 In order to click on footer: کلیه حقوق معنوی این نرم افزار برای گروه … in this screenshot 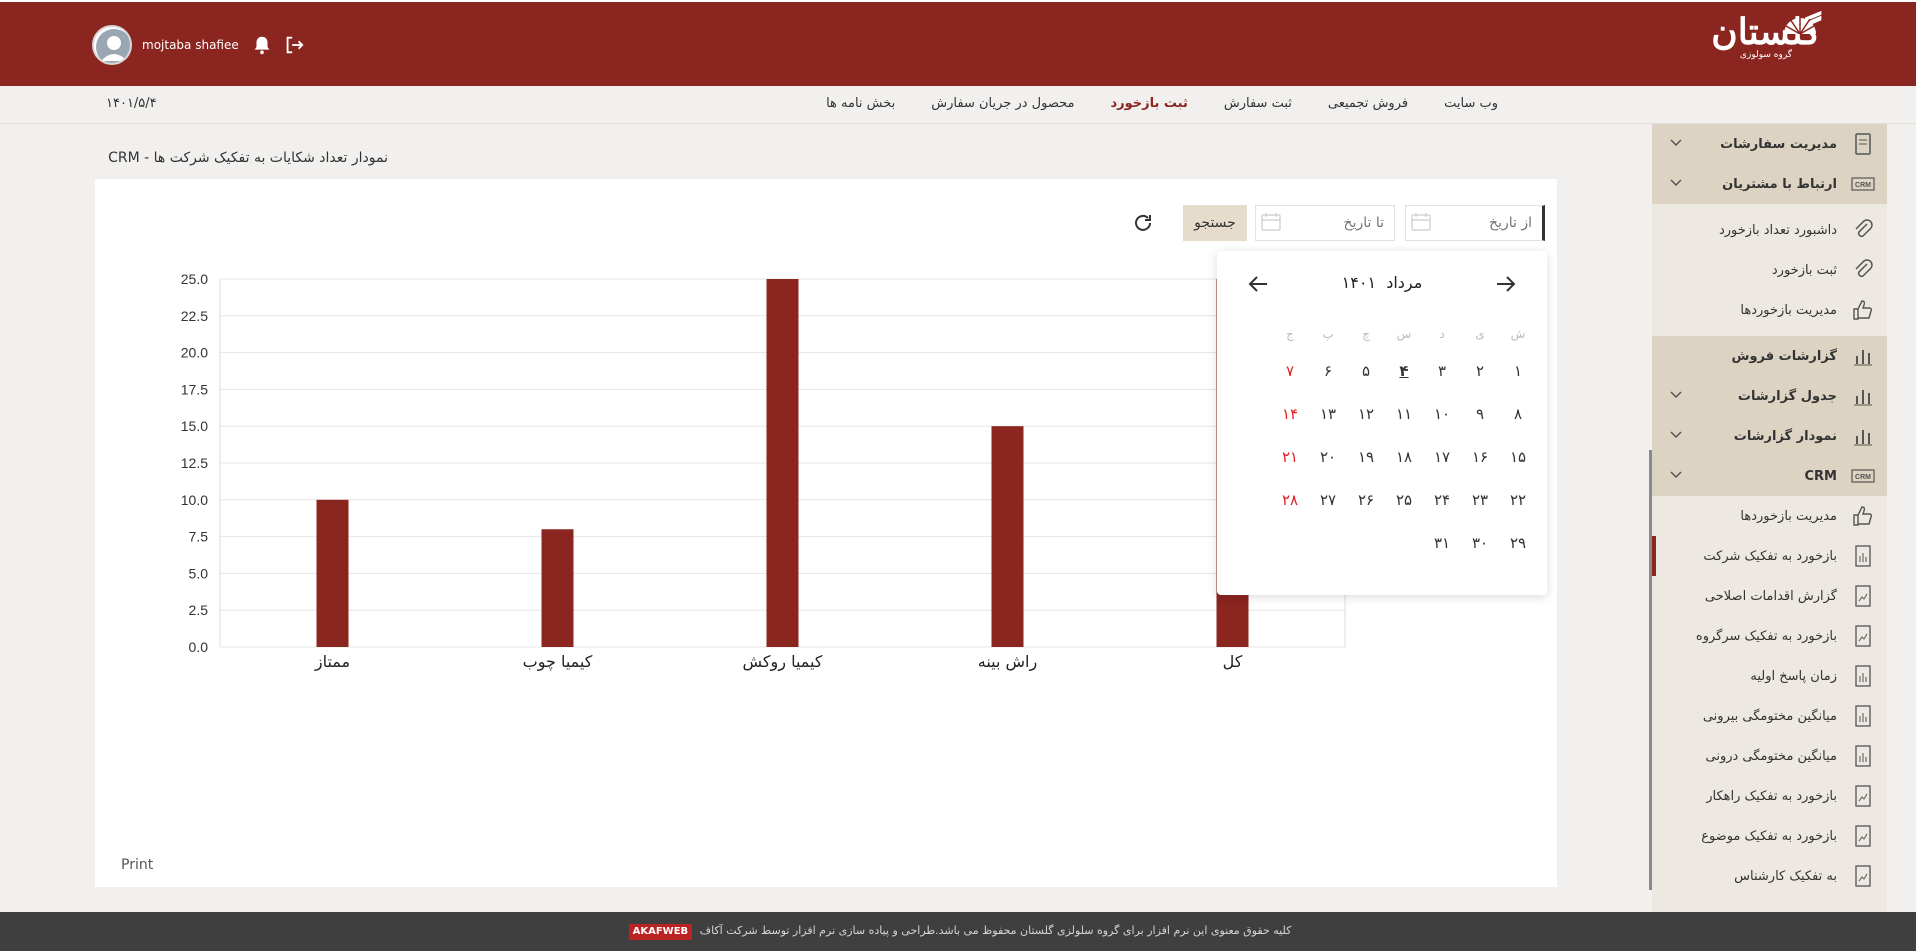, I will do `click(958, 931)`.